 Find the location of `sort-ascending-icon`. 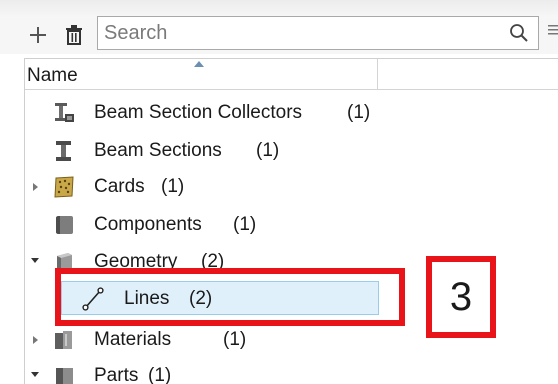

sort-ascending-icon is located at coordinates (199, 64).